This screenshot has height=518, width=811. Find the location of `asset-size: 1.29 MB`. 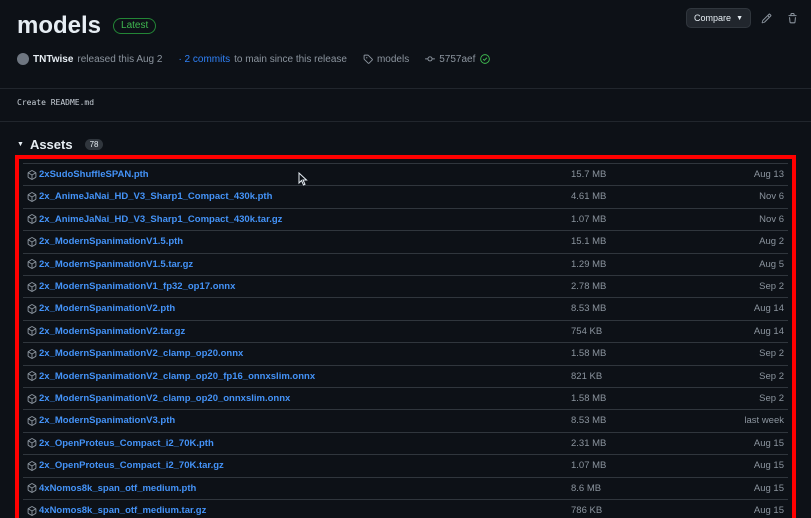

asset-size: 1.29 MB is located at coordinates (589, 264).